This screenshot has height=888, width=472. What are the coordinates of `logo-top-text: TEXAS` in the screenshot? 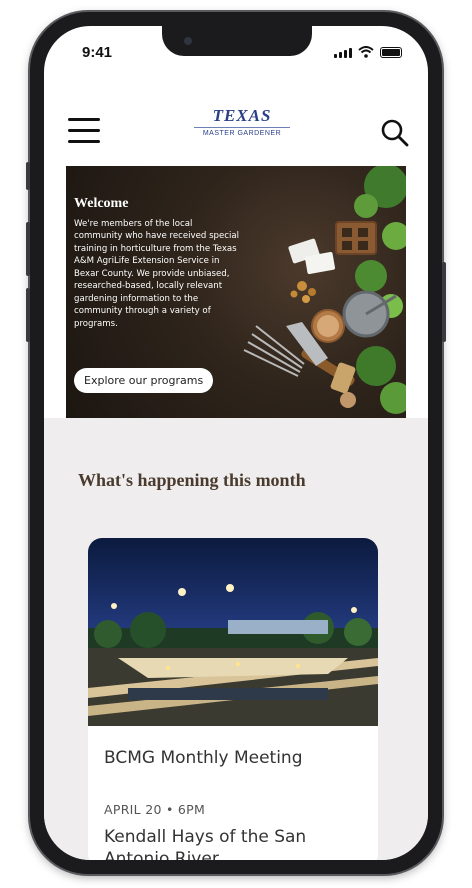 It's located at (242, 115).